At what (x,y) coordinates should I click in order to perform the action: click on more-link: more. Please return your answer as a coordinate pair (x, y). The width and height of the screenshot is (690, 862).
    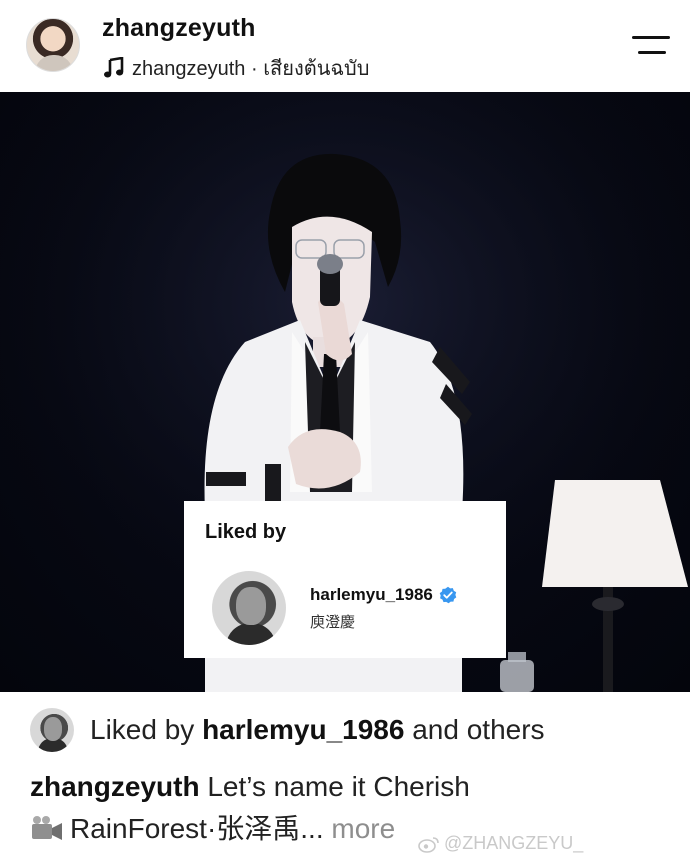
    Looking at the image, I should click on (359, 828).